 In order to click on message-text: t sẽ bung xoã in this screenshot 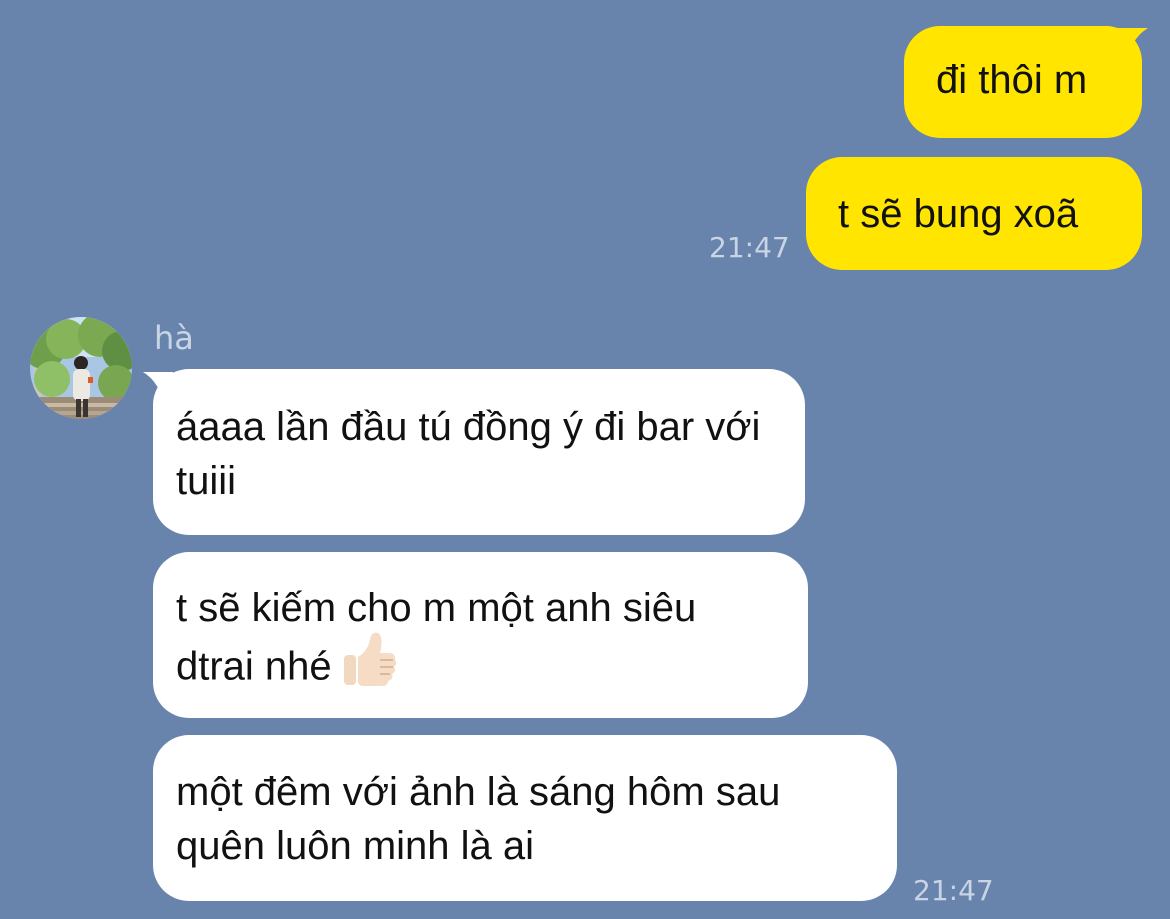, I will do `click(958, 214)`.